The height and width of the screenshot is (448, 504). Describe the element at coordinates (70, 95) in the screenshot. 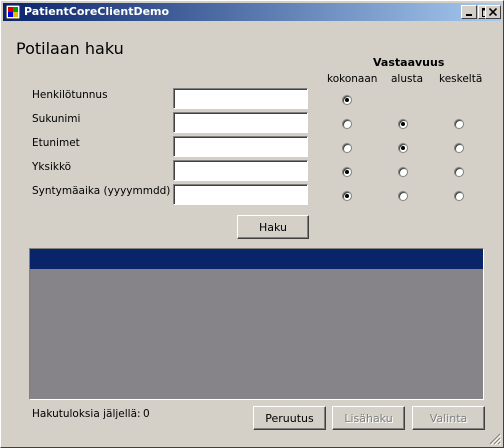

I see `ssn-label: Henkilötunnus` at that location.